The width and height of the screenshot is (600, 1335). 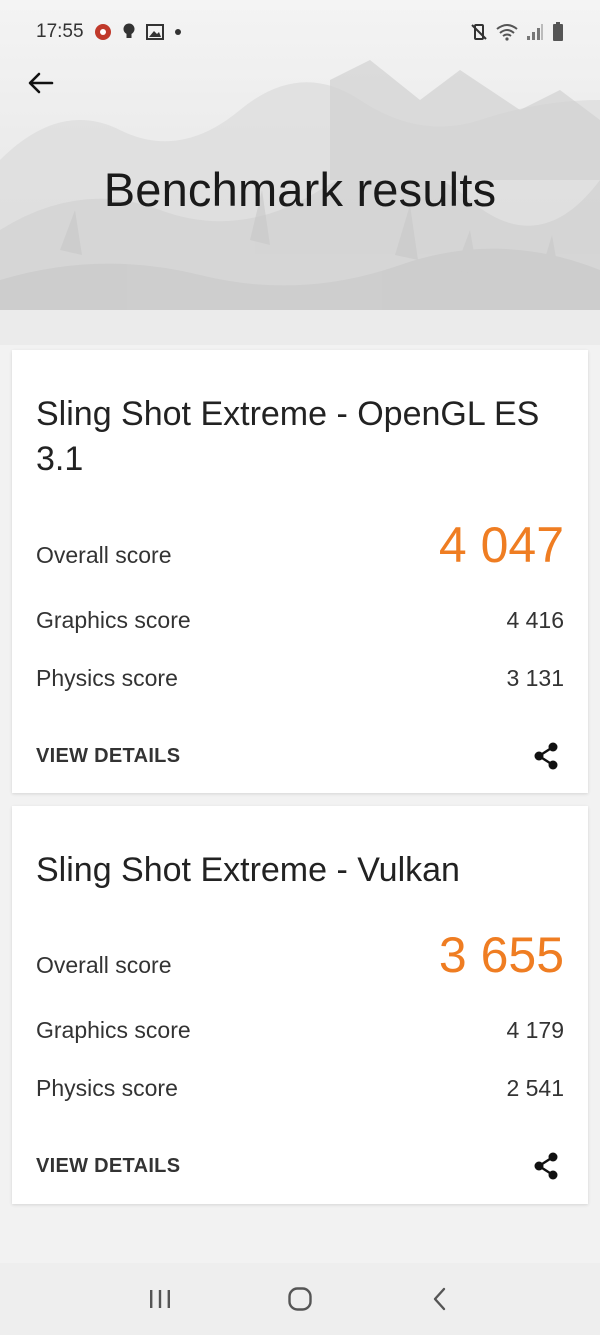 What do you see at coordinates (507, 32) in the screenshot?
I see `wifi-icon` at bounding box center [507, 32].